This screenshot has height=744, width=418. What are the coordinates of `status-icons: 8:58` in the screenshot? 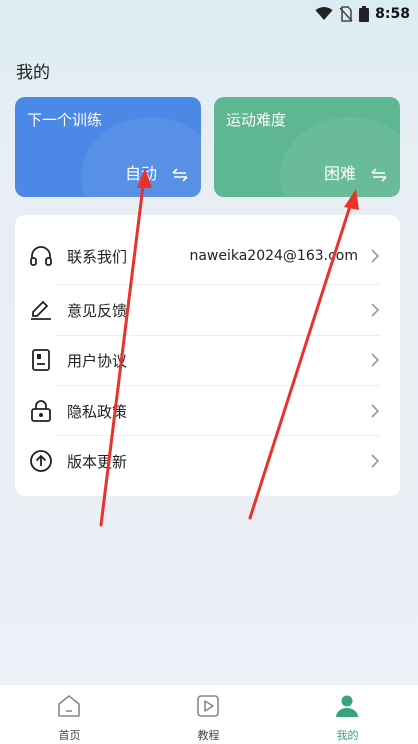 It's located at (362, 14).